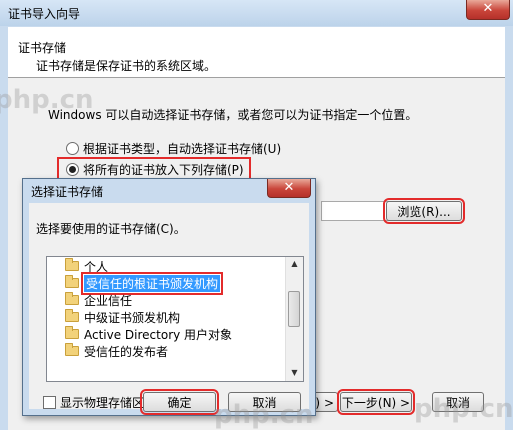 The height and width of the screenshot is (430, 513). I want to click on radio-manual, so click(72, 169).